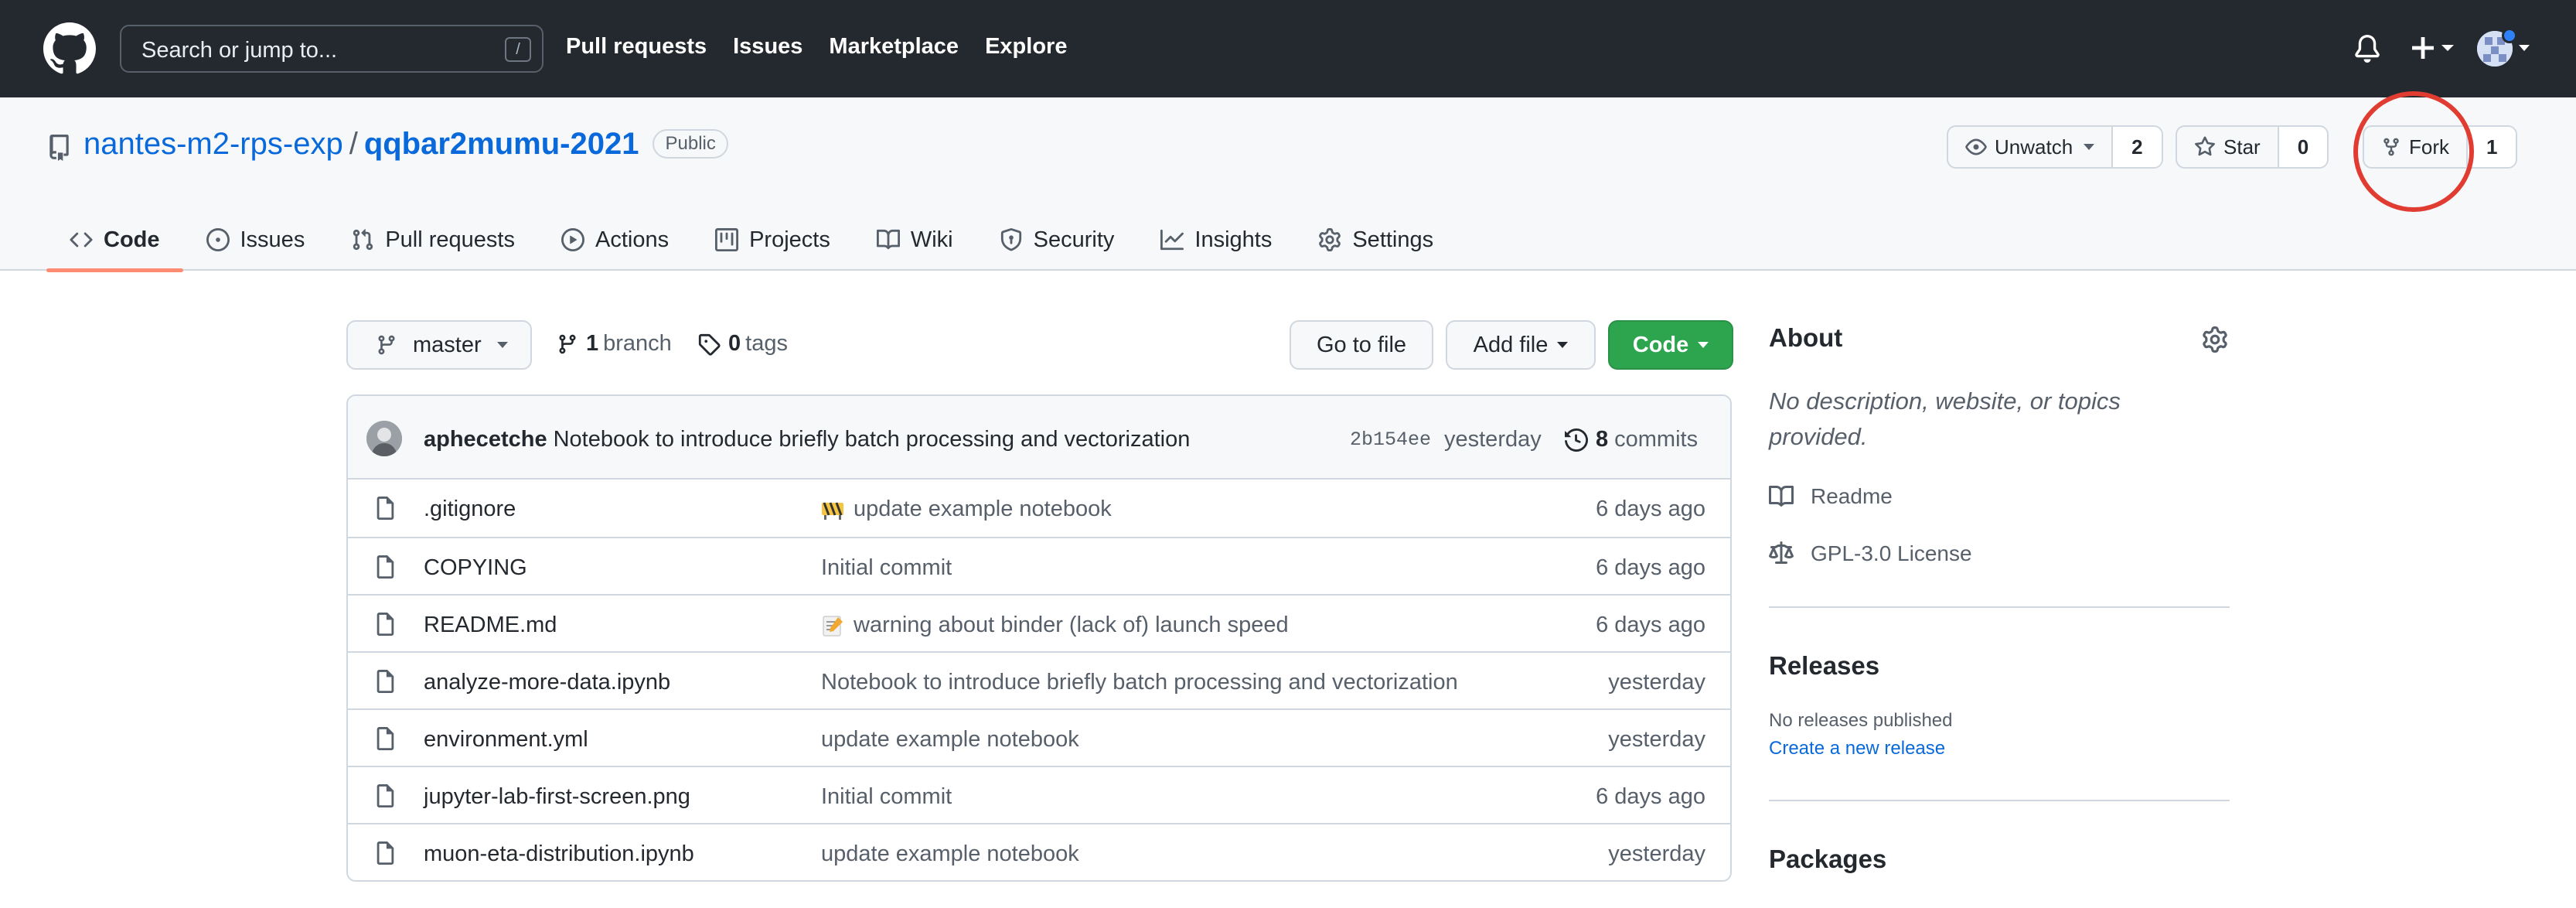 This screenshot has height=908, width=2576. Describe the element at coordinates (1057, 240) in the screenshot. I see `tab-security: Security` at that location.